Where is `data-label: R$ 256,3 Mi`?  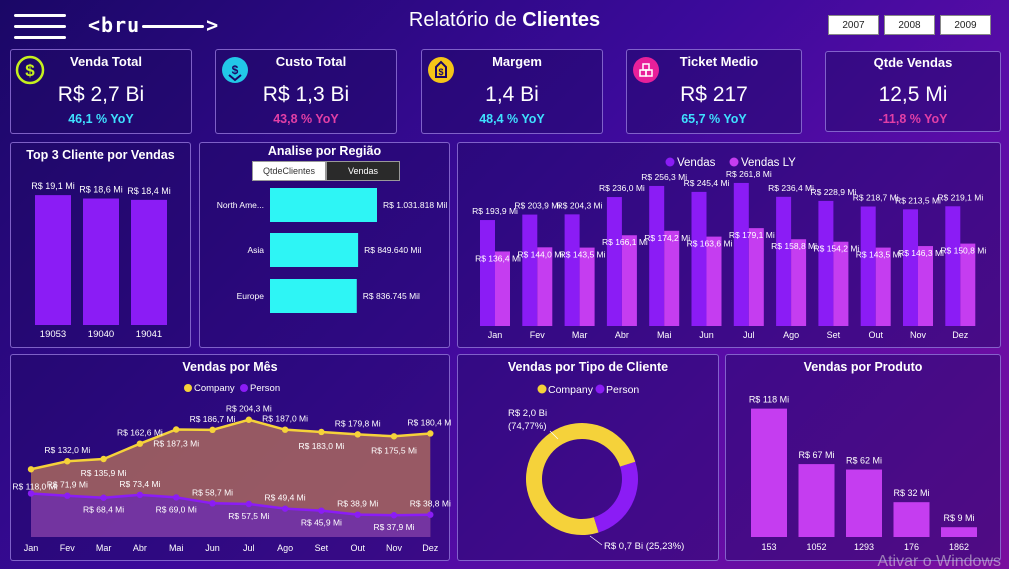 data-label: R$ 256,3 Mi is located at coordinates (664, 177).